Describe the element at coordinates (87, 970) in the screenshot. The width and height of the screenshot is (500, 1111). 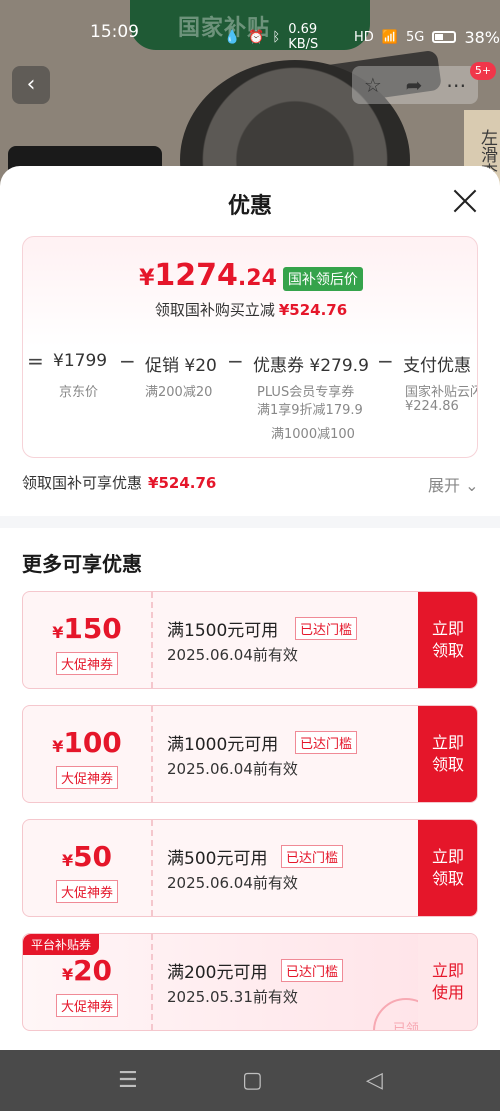
I see `coupon-amount: ¥20` at that location.